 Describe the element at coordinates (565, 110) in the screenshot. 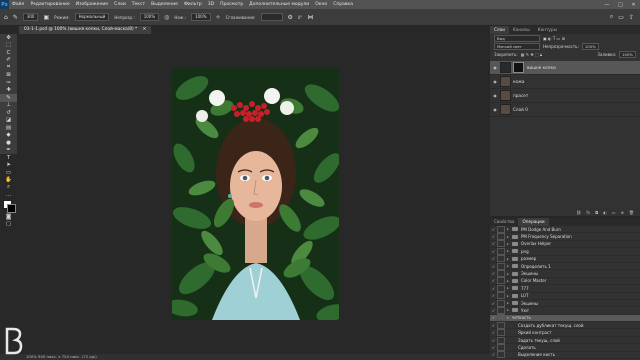

I see `layer-row: ◉ Слой 0` at that location.